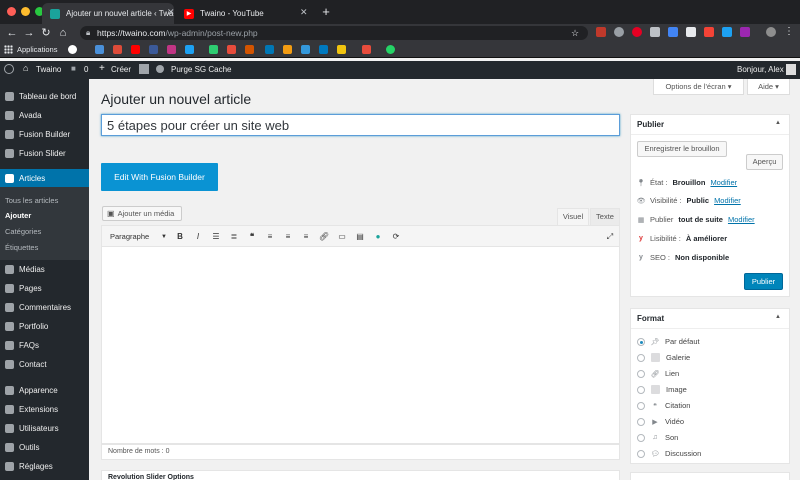 This screenshot has height=480, width=800. What do you see at coordinates (234, 236) in the screenshot?
I see `numbered-list-icon: ≣` at bounding box center [234, 236].